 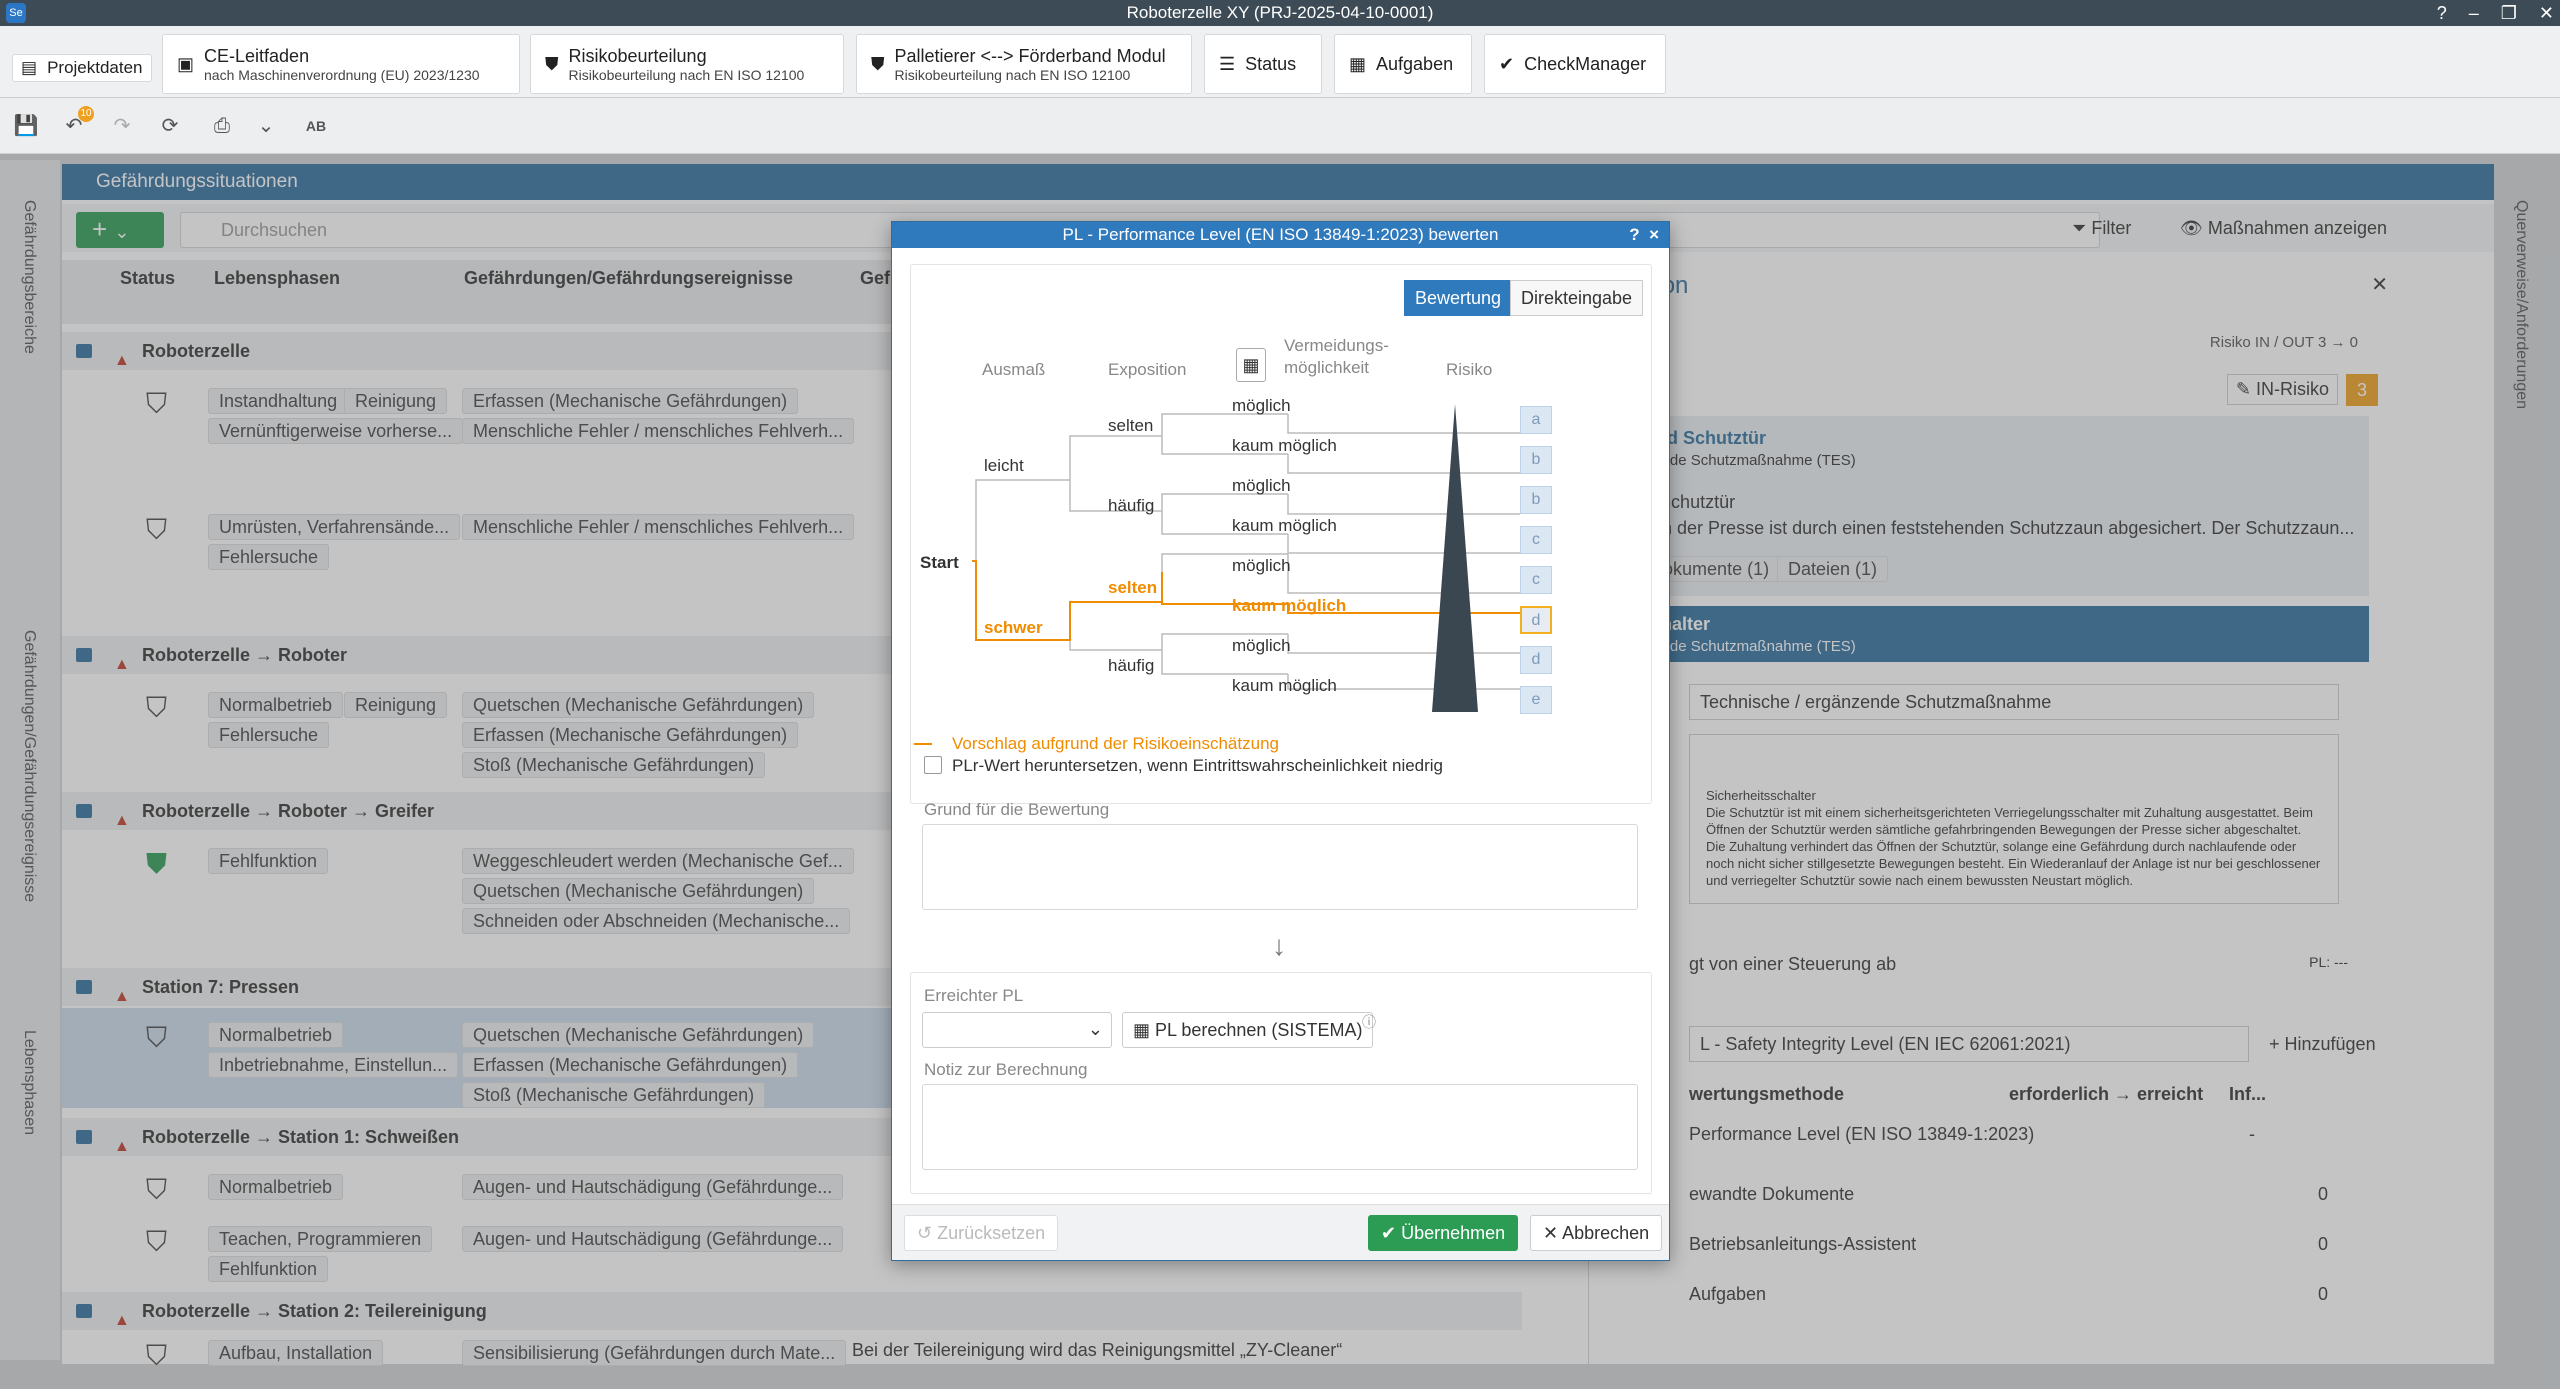 What do you see at coordinates (637, 55) in the screenshot?
I see `tab-label: Risikobeurteilung` at bounding box center [637, 55].